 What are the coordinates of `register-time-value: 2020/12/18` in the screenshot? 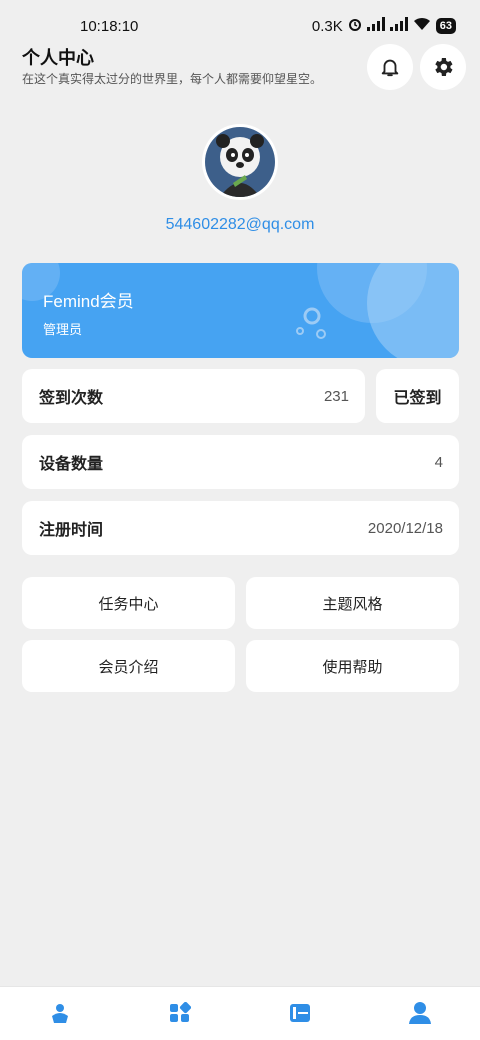 It's located at (405, 528).